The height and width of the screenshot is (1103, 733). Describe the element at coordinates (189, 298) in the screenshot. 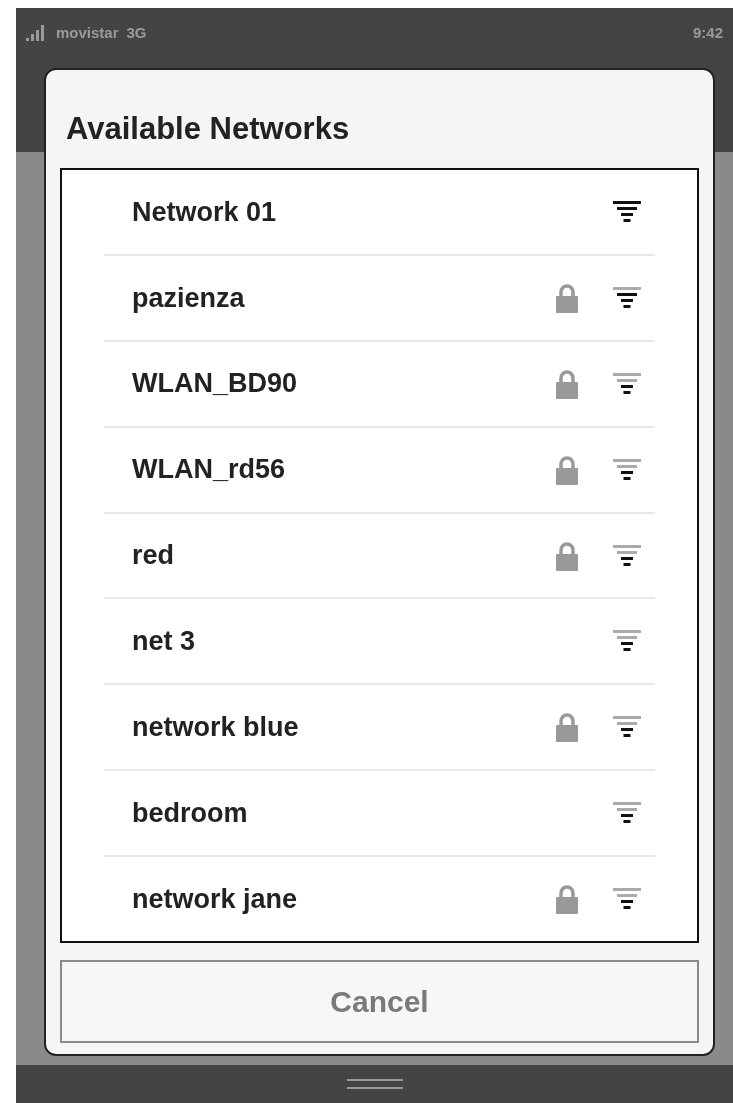

I see `network-name: pazienza` at that location.